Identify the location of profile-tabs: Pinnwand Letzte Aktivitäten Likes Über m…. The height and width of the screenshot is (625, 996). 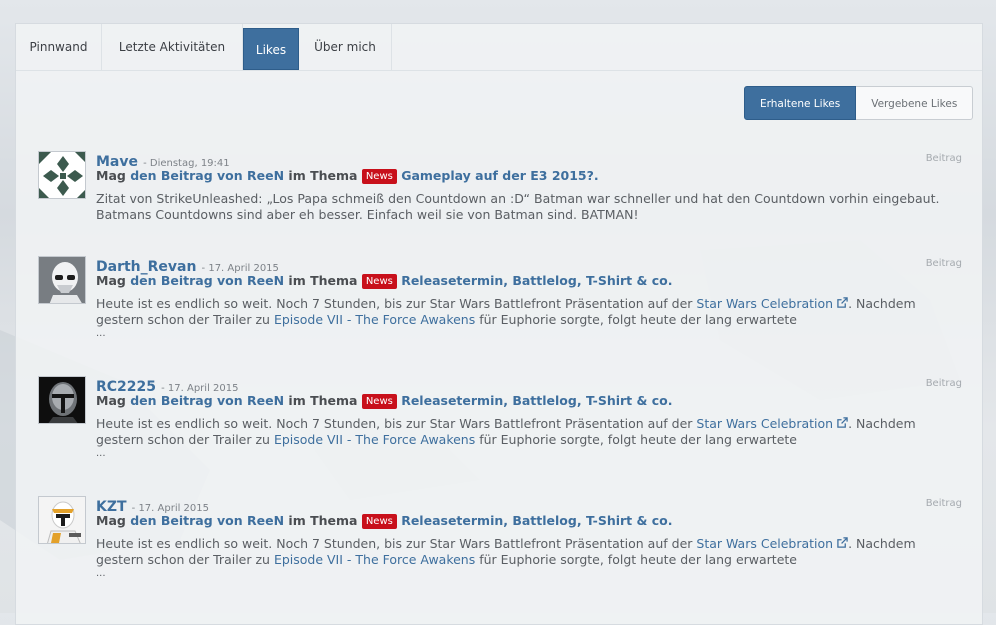
(499, 47).